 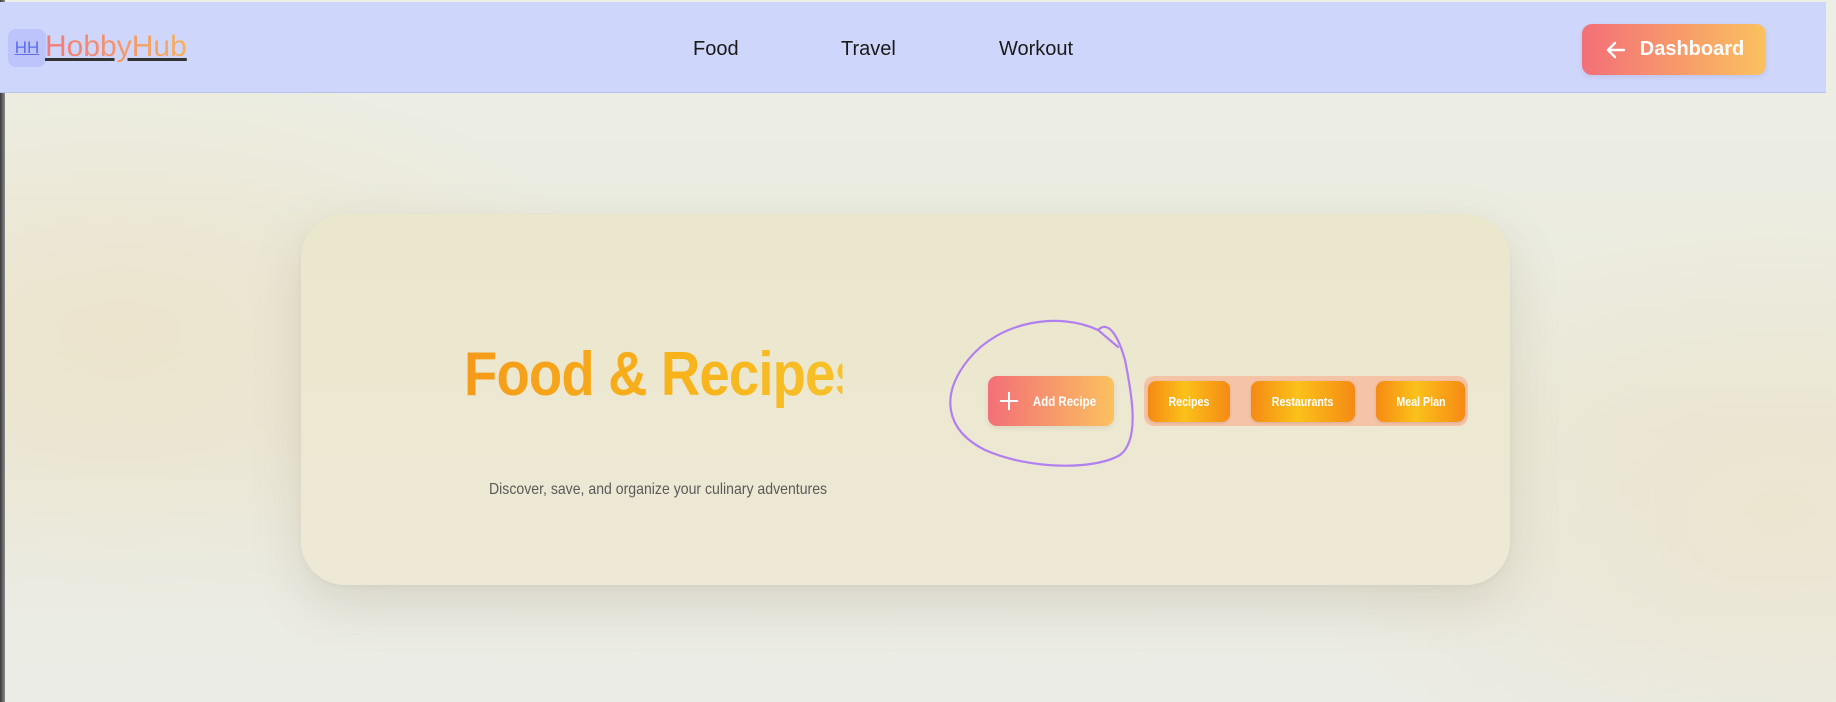 I want to click on dashboard-button-label: Dashboard, so click(x=1692, y=49).